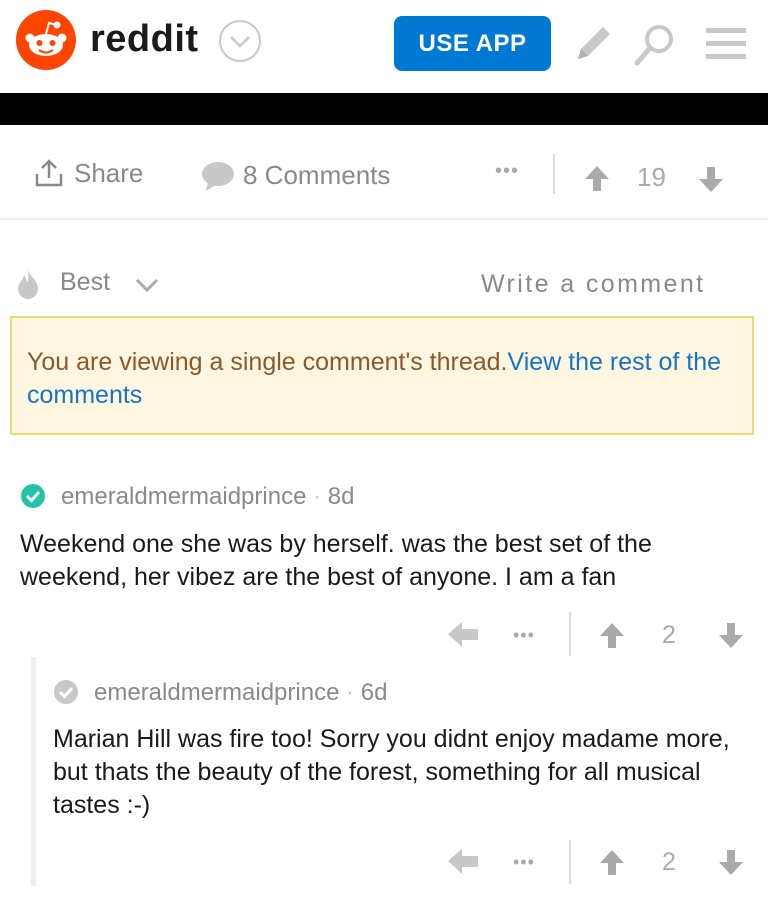 This screenshot has height=899, width=768. What do you see at coordinates (28, 284) in the screenshot?
I see `flame-icon` at bounding box center [28, 284].